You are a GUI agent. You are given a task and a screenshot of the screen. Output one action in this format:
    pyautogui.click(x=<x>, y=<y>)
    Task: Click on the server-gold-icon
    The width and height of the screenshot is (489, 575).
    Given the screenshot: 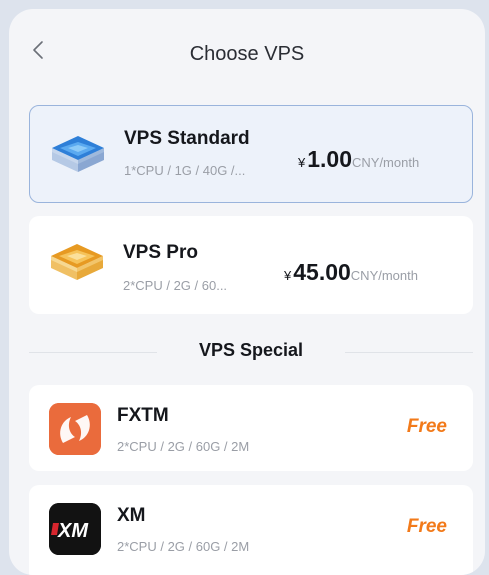 What is the action you would take?
    pyautogui.click(x=77, y=264)
    